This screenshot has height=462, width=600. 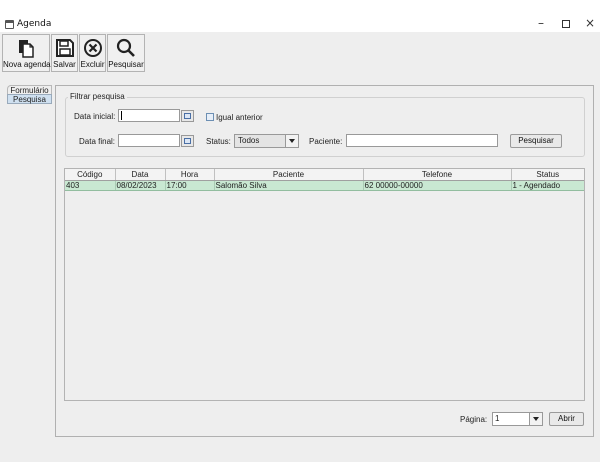 I want to click on save-button: Salvar, so click(x=64, y=53).